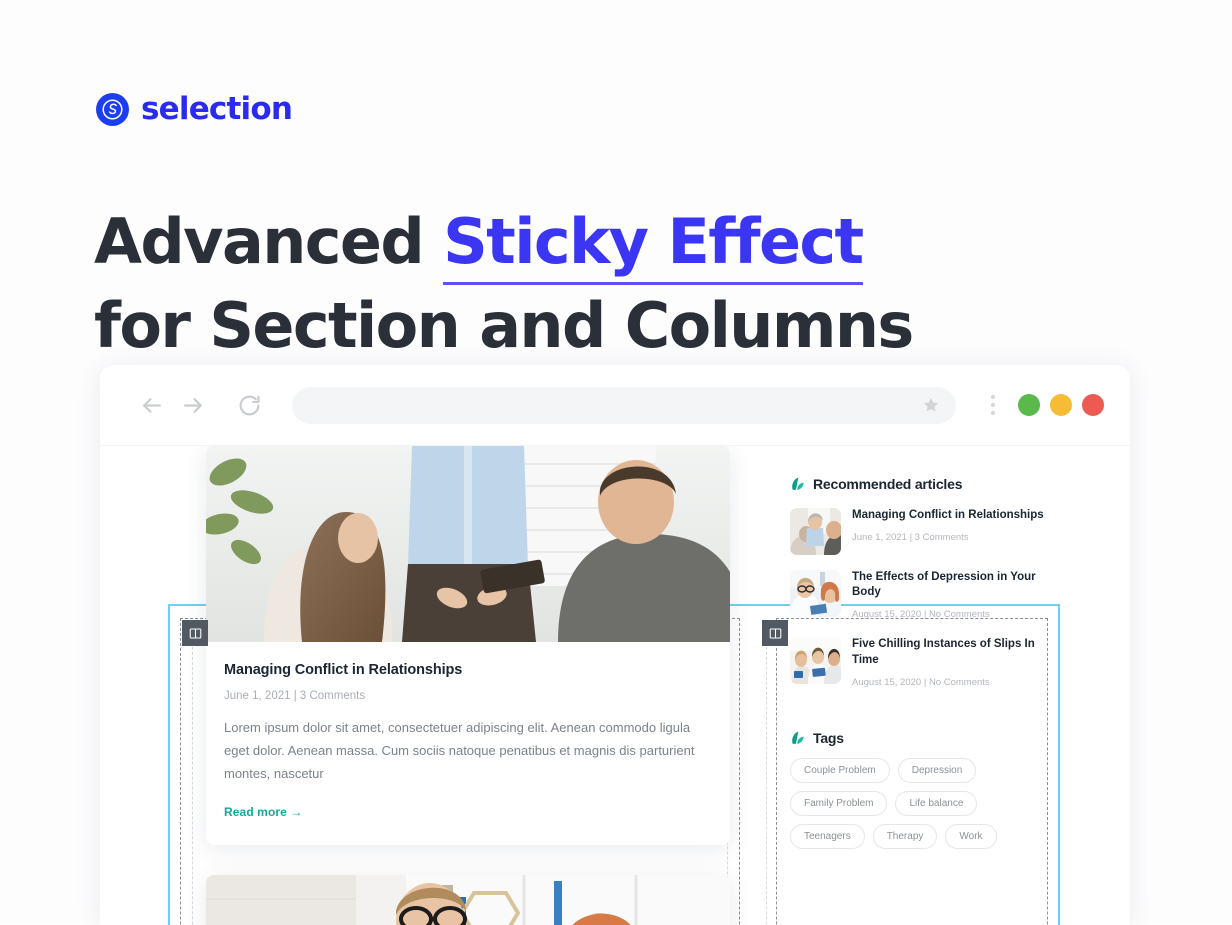 The height and width of the screenshot is (925, 1232). Describe the element at coordinates (193, 405) in the screenshot. I see `arrow-right-icon` at that location.